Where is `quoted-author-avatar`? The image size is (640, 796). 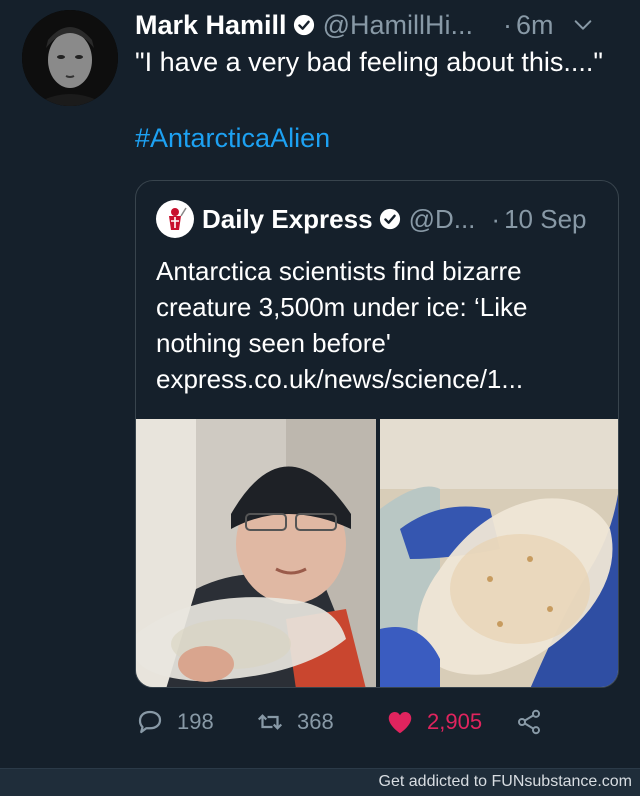 quoted-author-avatar is located at coordinates (175, 219).